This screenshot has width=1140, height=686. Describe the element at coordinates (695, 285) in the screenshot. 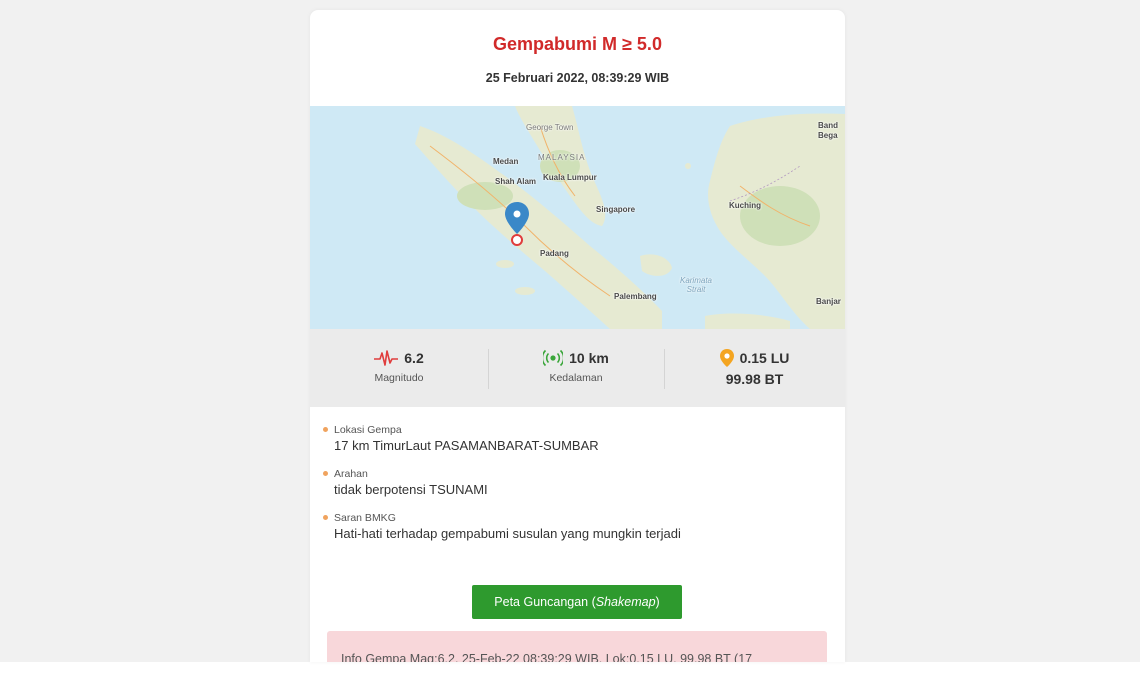

I see `map-label-karimata-strait: Karimata Strait` at that location.